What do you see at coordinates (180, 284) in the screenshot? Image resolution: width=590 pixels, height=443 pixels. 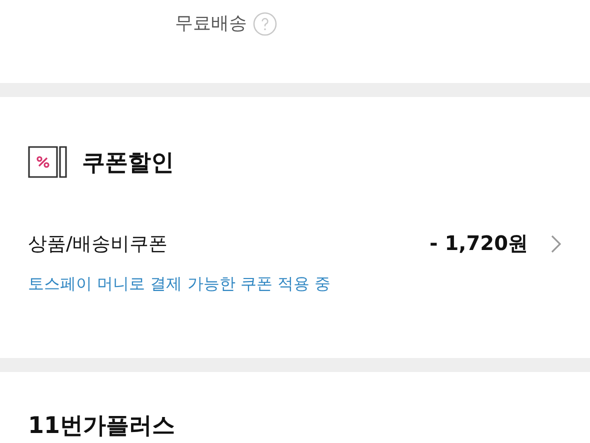 I see `coupon-notice: 토스페이 머니로 결제 가능한 쿠폰 적용 중` at bounding box center [180, 284].